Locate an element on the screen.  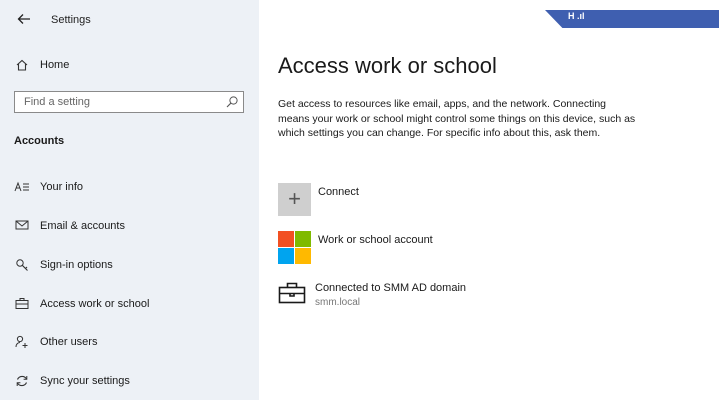
connect-button: + Connect is located at coordinates (368, 199).